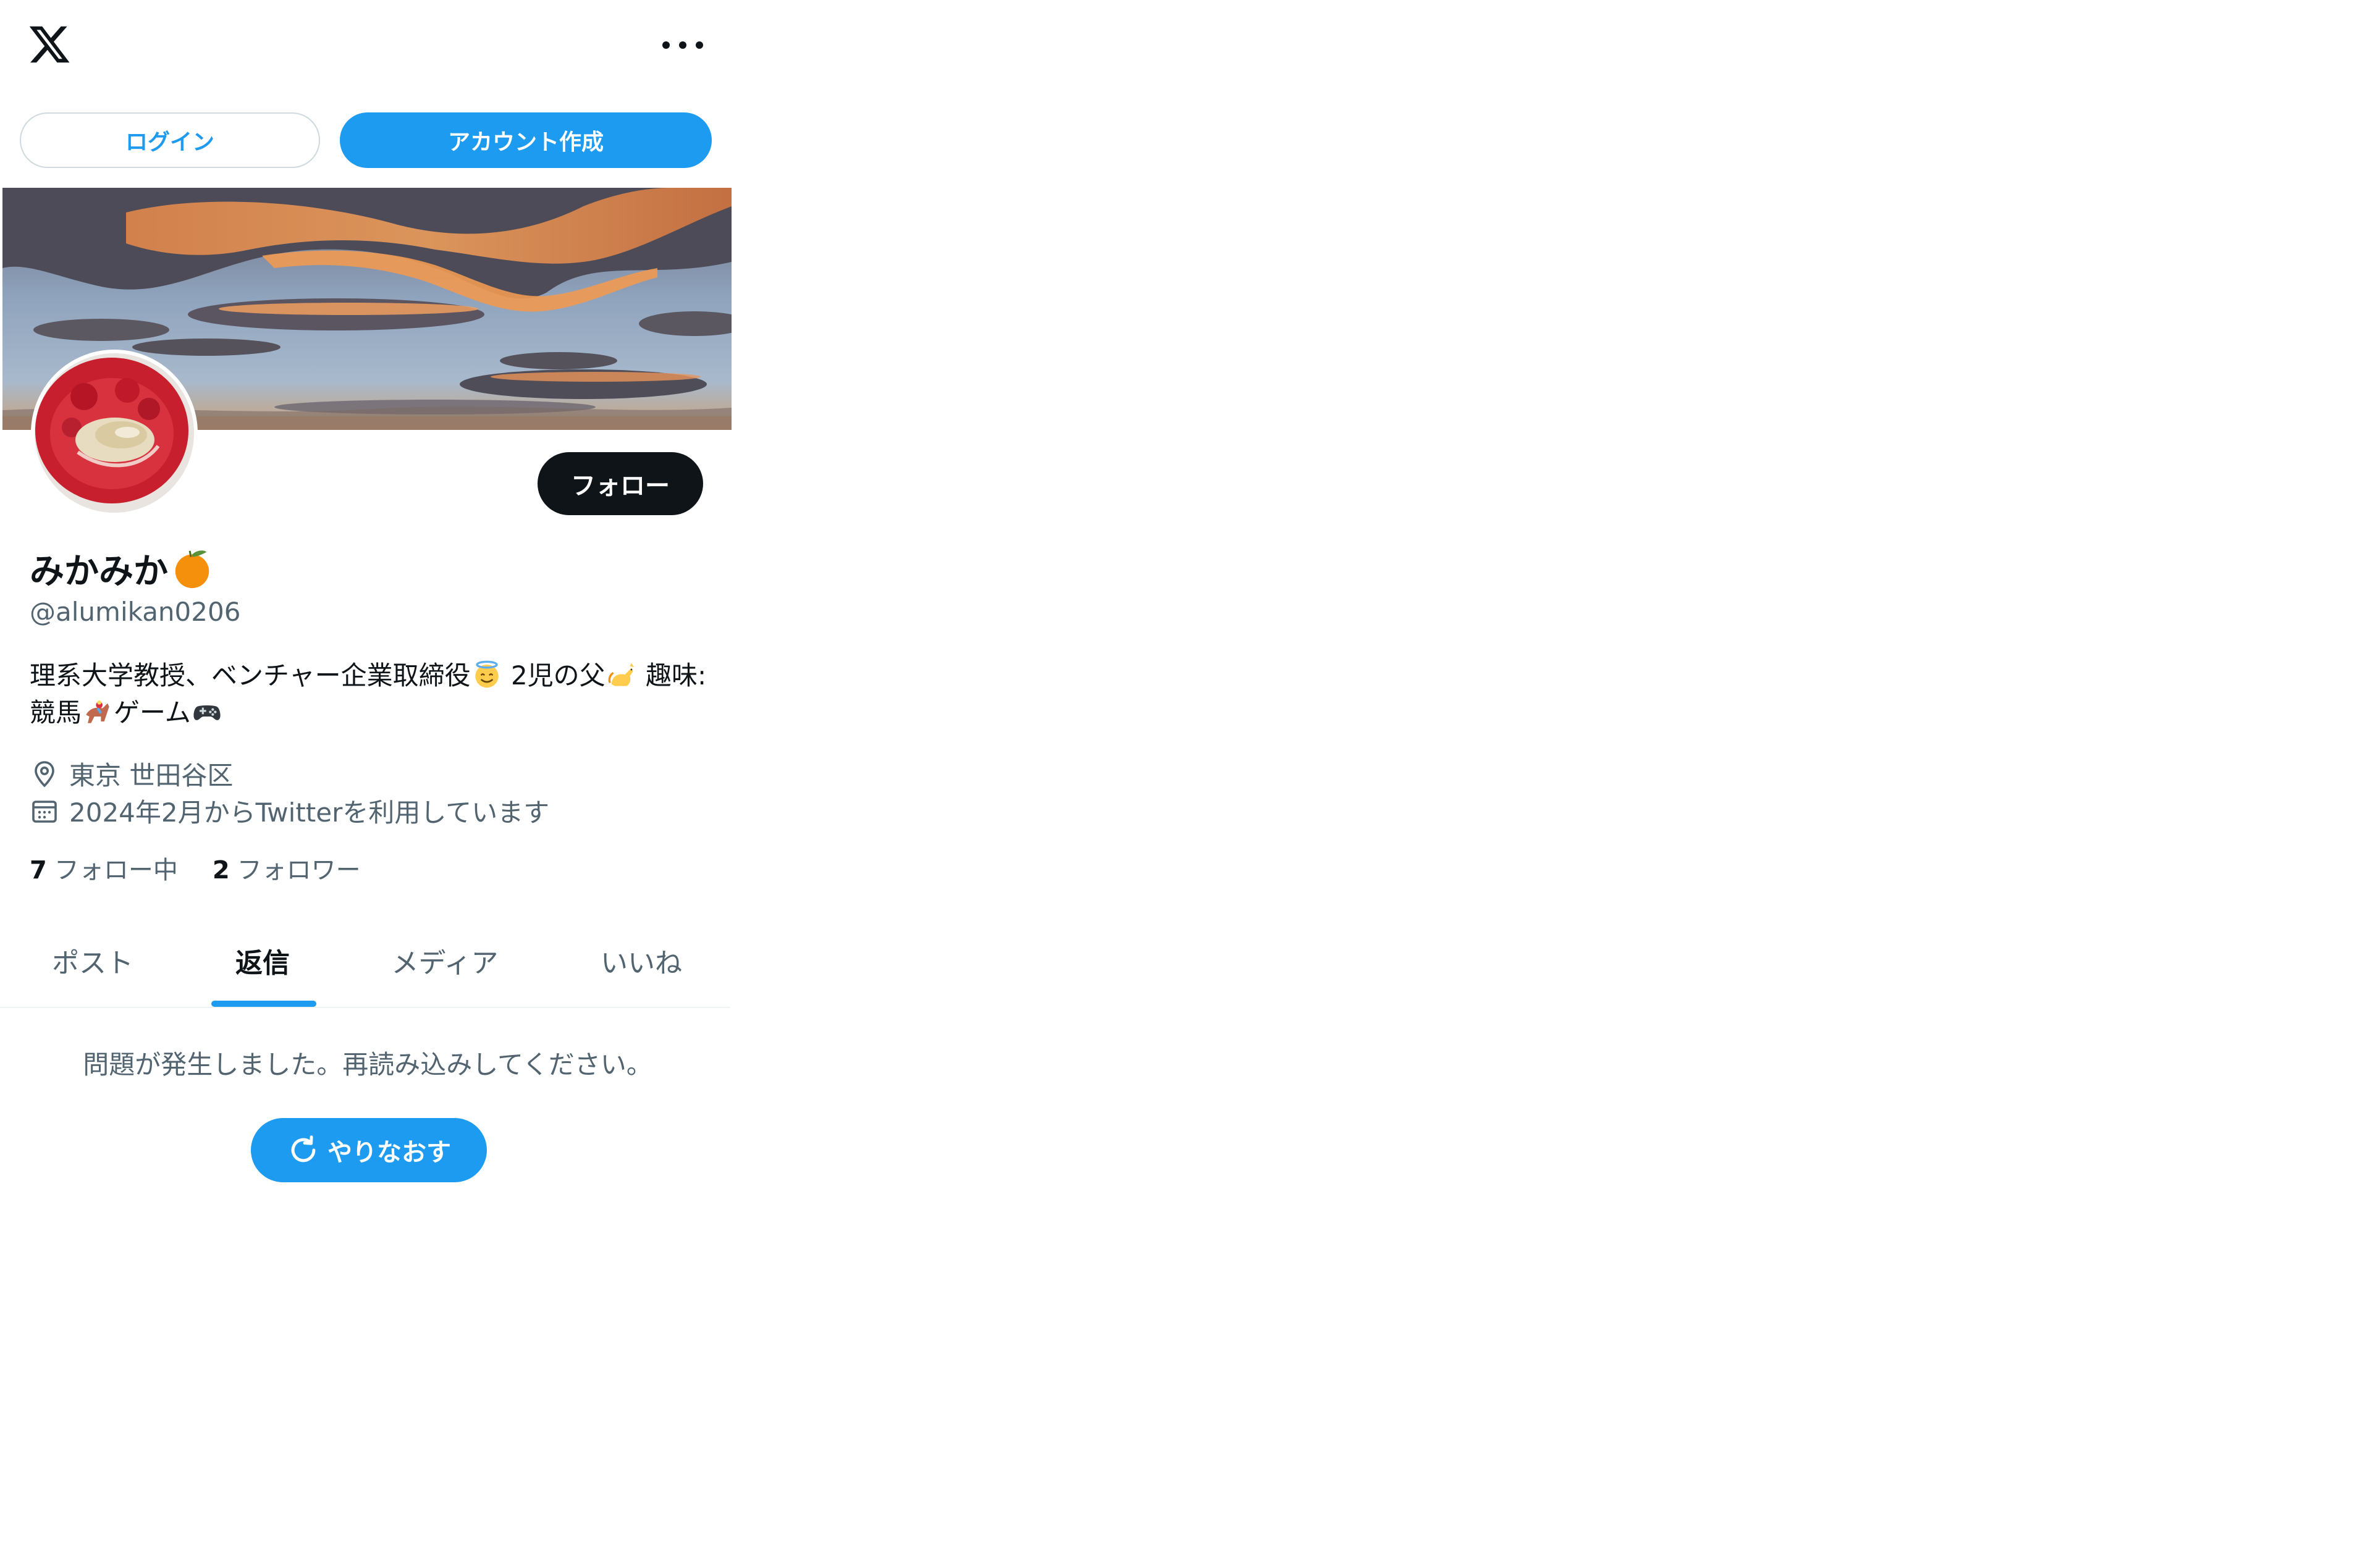 This screenshot has width=2380, height=1564. I want to click on followers-link: 2 フォロワー, so click(287, 868).